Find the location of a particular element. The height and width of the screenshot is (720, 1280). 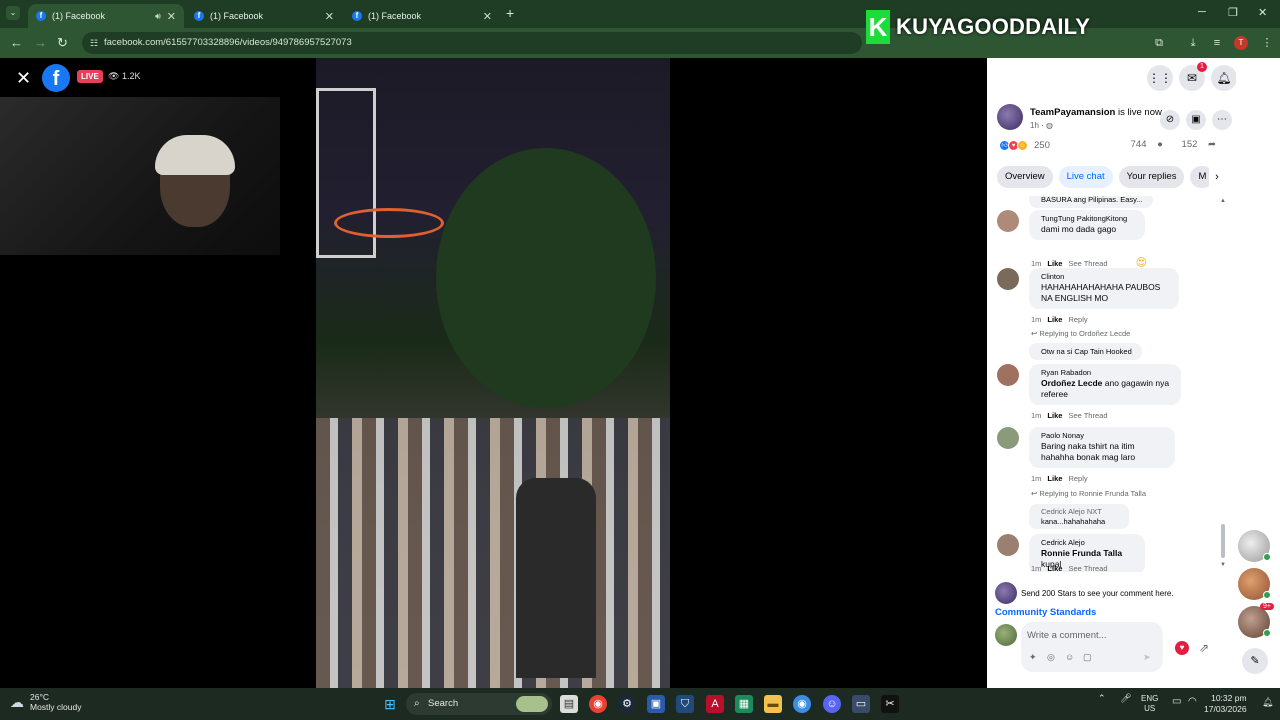

weather-widget: ☁ 26°C Mostly cloudy is located at coordinates (46, 702).